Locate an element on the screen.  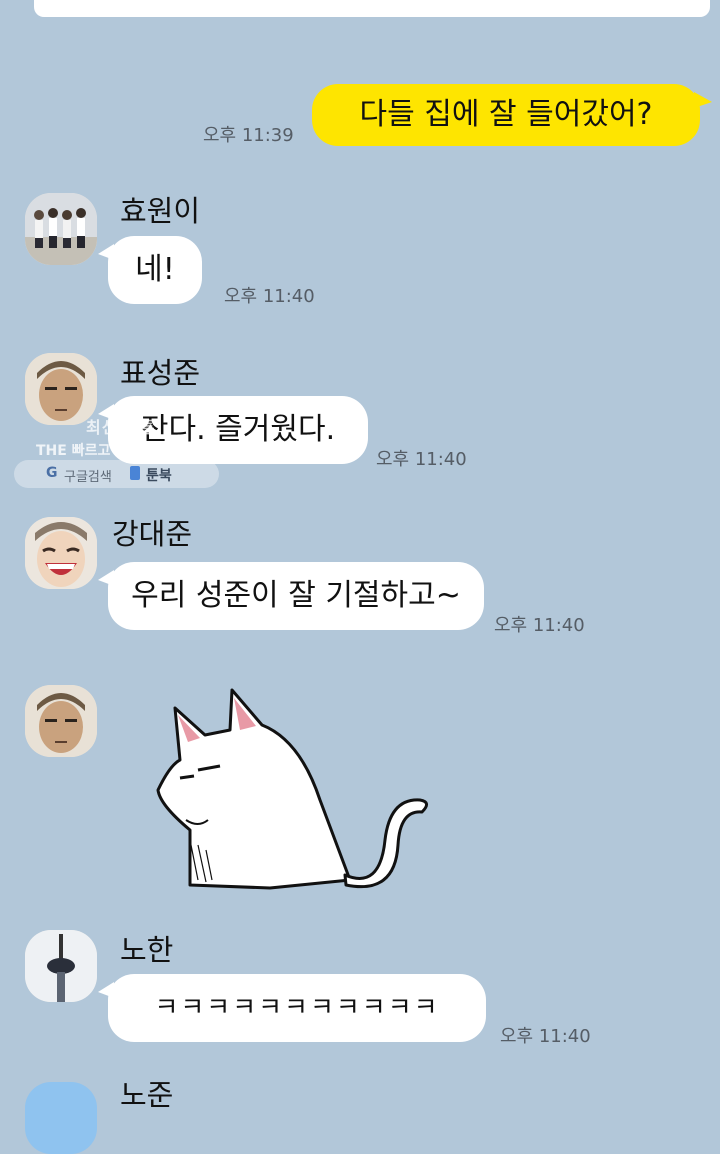
watermark-title: 최신 웹툰 is located at coordinates (121, 427).